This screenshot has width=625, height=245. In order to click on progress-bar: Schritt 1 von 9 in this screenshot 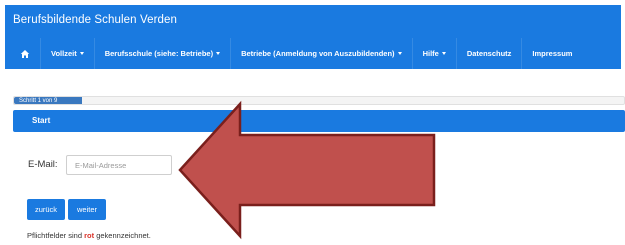, I will do `click(319, 100)`.